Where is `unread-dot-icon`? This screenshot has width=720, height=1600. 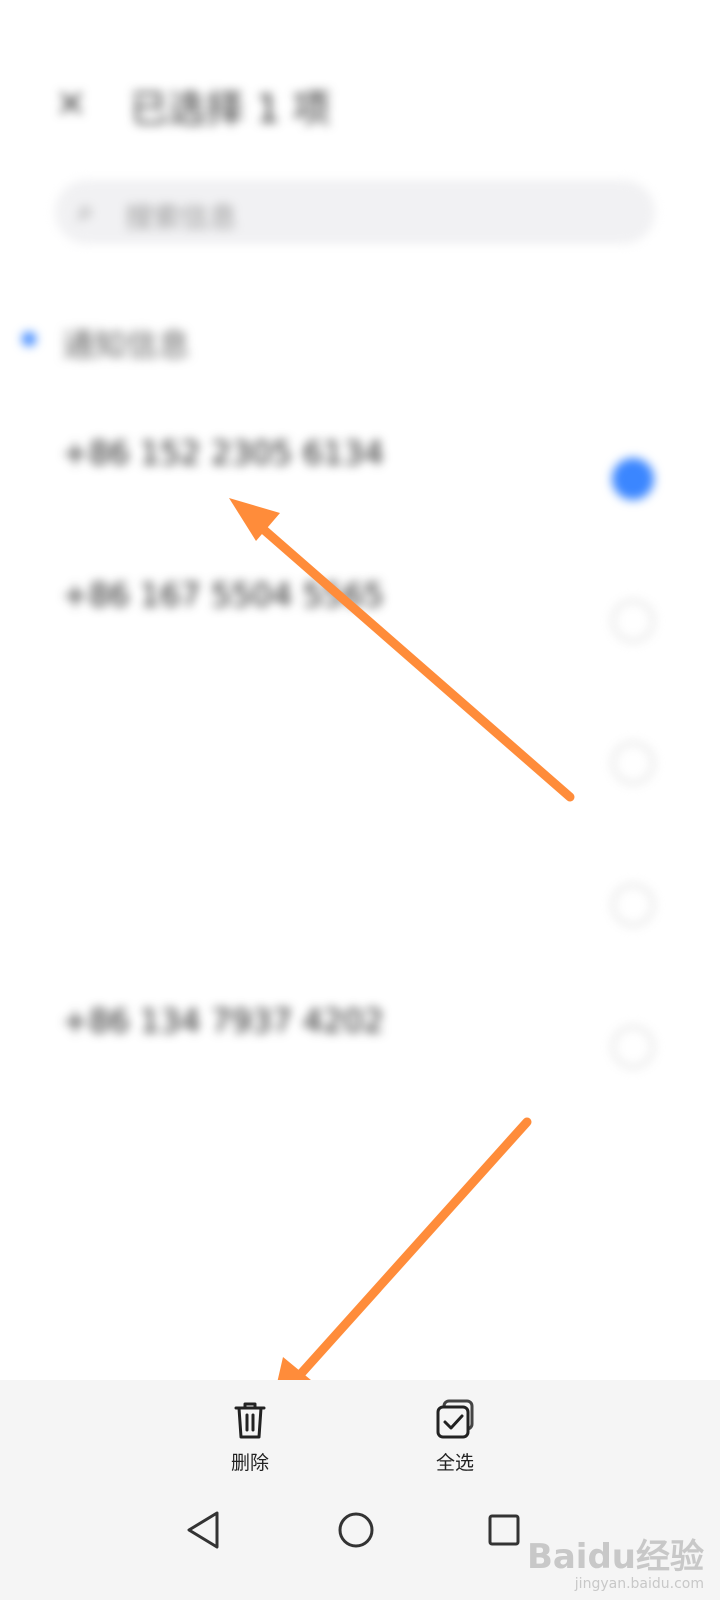
unread-dot-icon is located at coordinates (29, 339).